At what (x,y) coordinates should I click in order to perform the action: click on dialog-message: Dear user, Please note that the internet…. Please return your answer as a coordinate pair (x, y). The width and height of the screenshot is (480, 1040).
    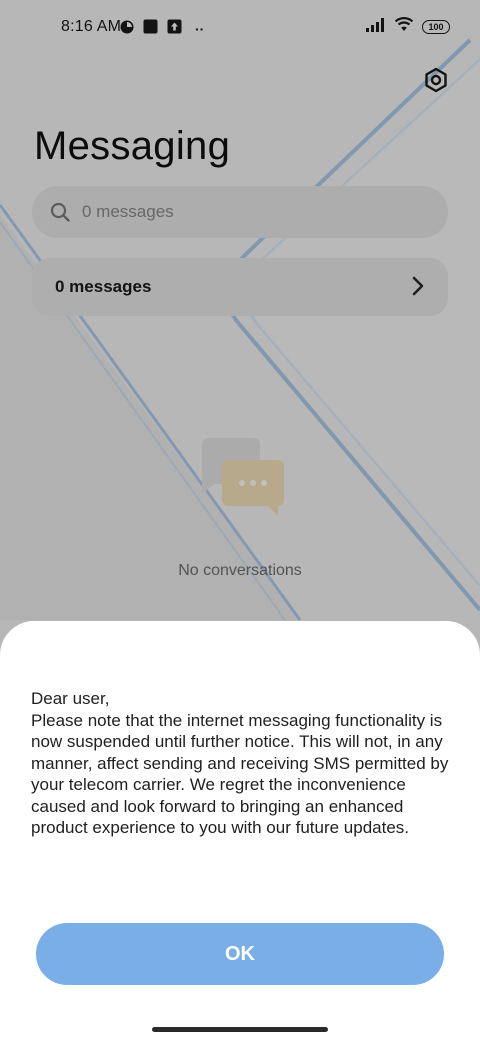
    Looking at the image, I should click on (240, 763).